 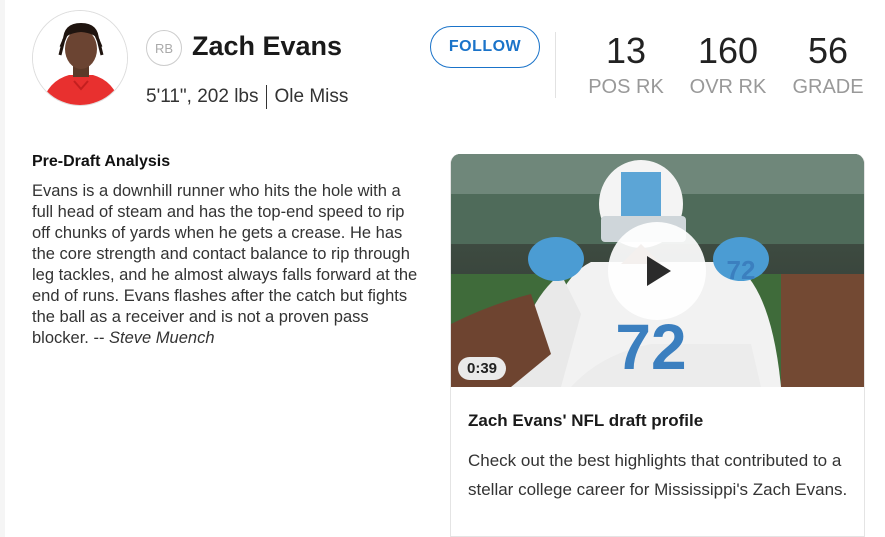 I want to click on follow-button: FOLLOW, so click(x=485, y=47).